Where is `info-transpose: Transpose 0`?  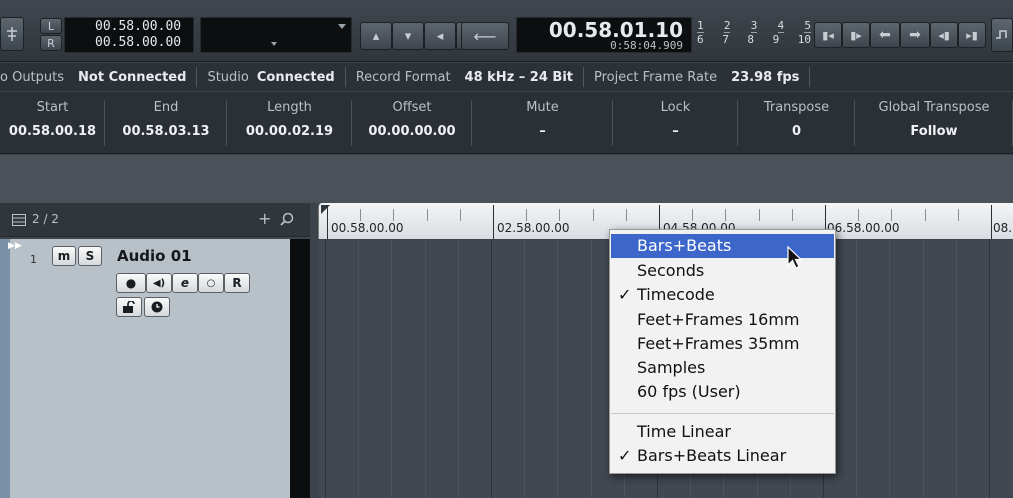 info-transpose: Transpose 0 is located at coordinates (796, 123).